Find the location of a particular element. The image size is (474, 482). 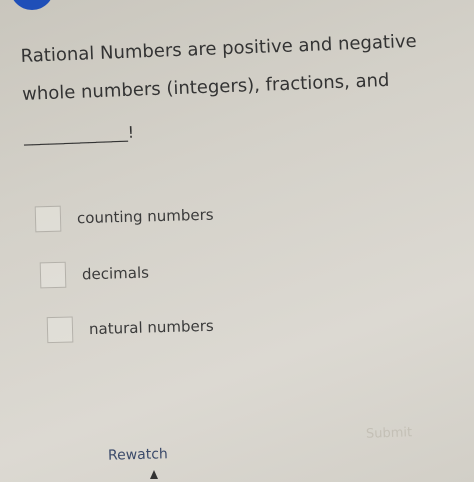

option-label: decimals is located at coordinates (115, 273).